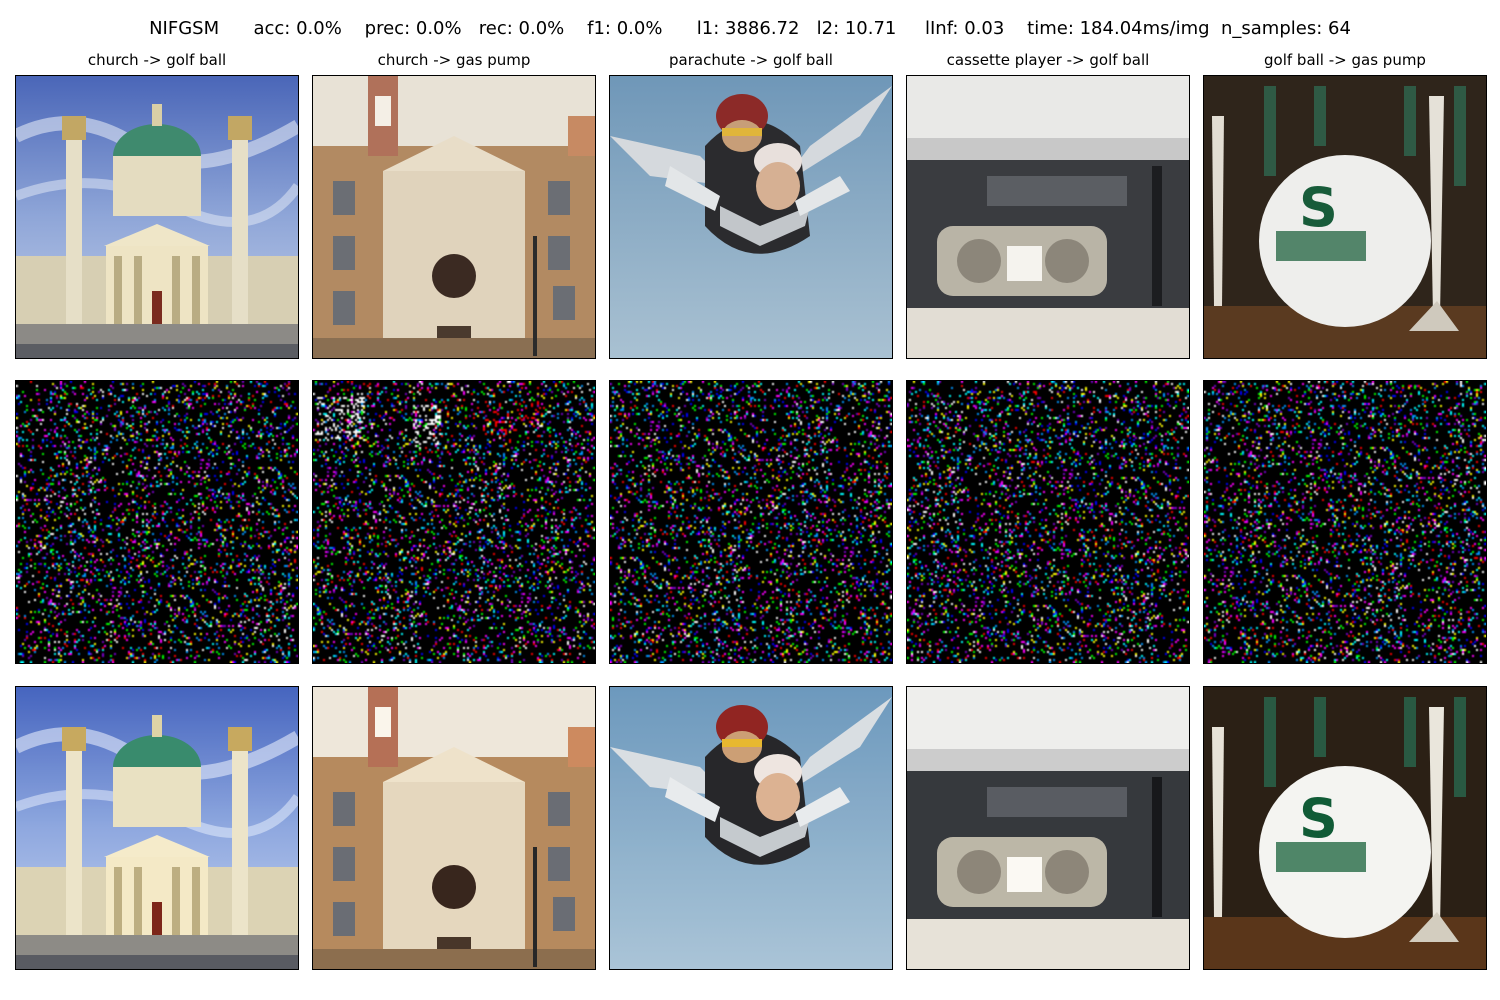 The height and width of the screenshot is (1000, 1500). I want to click on adversarial-church-1-picture, so click(157, 828).